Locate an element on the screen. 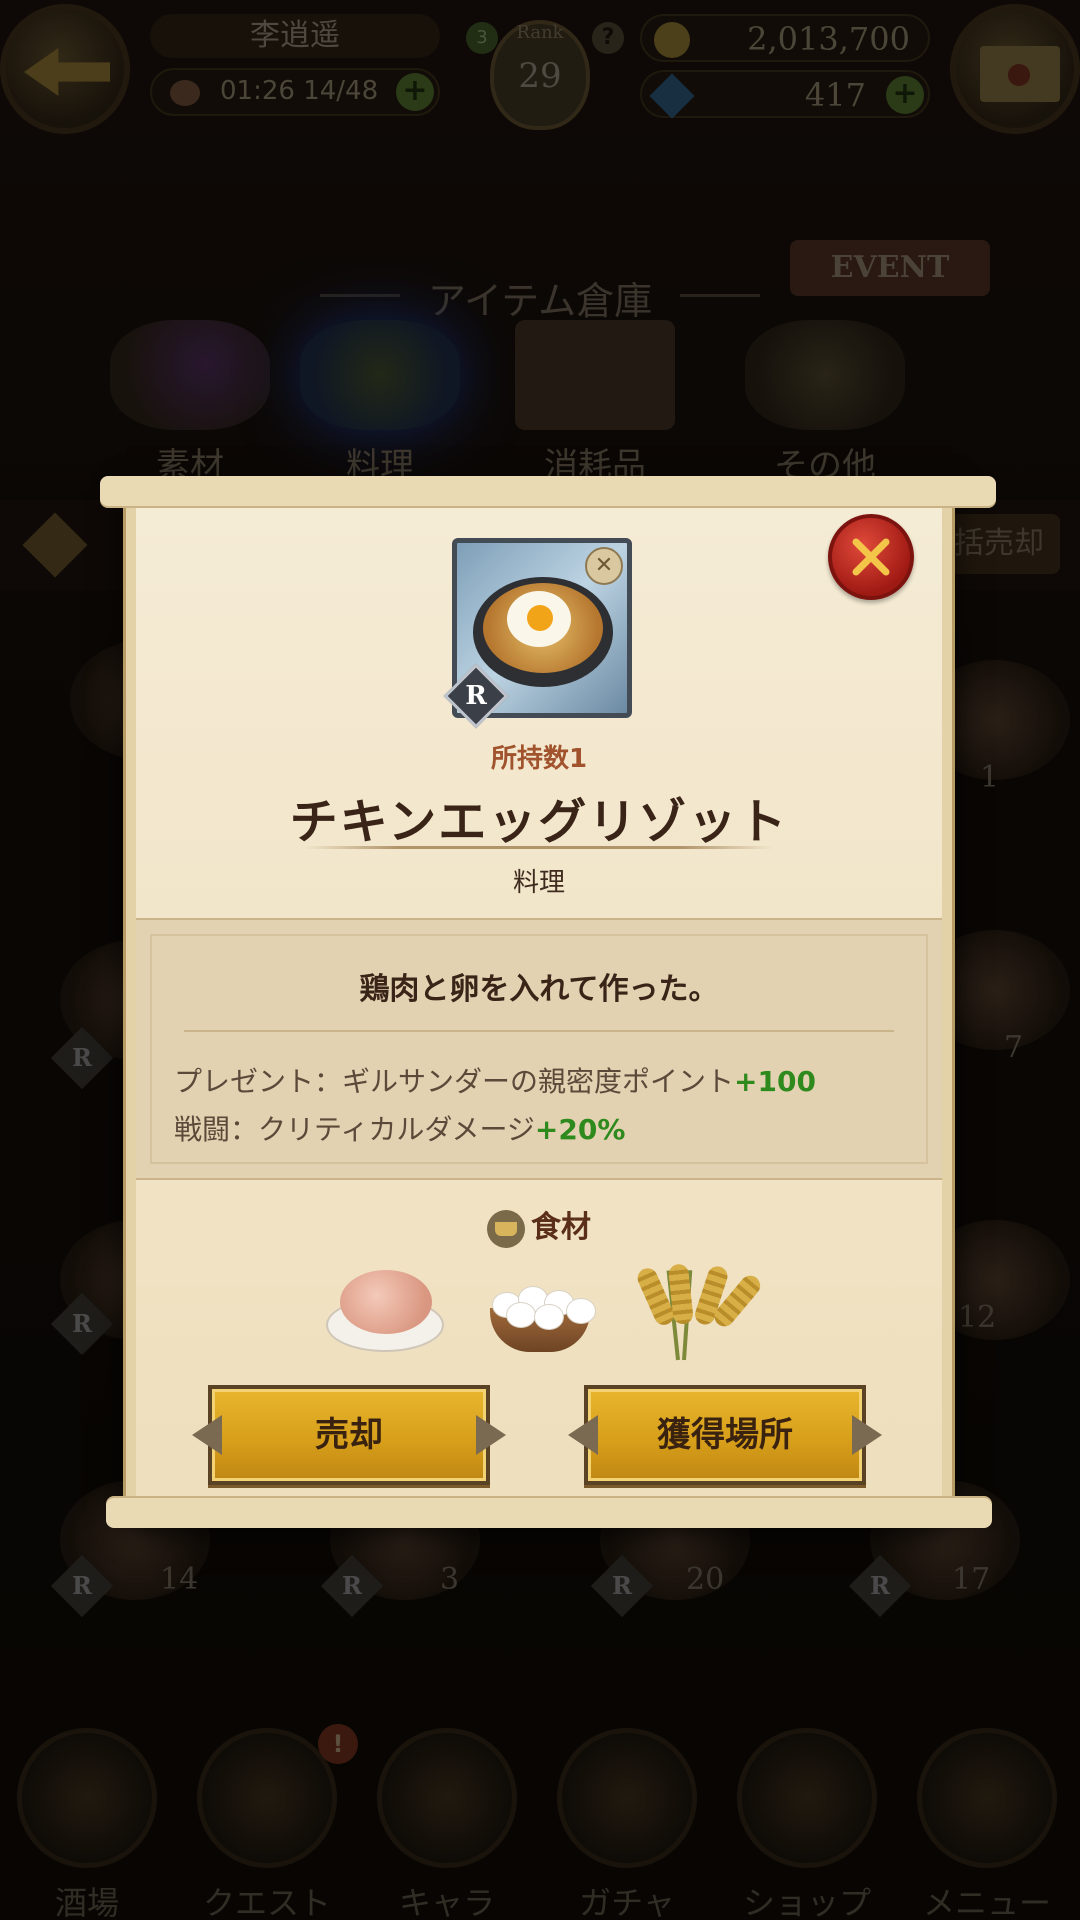 This screenshot has height=1920, width=1080. item-name: チキンエッグリゾット is located at coordinates (539, 822).